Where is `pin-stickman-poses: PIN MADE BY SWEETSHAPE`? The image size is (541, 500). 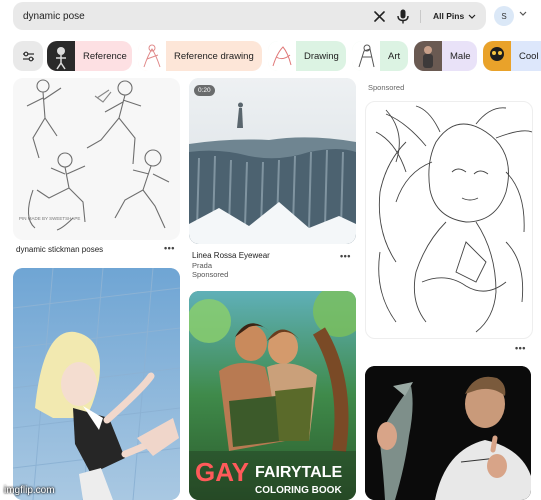 pin-stickman-poses: PIN MADE BY SWEETSHAPE is located at coordinates (96, 159).